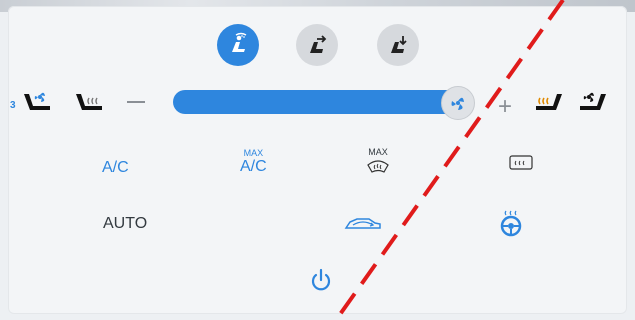  What do you see at coordinates (505, 107) in the screenshot?
I see `fan-increase-button: +` at bounding box center [505, 107].